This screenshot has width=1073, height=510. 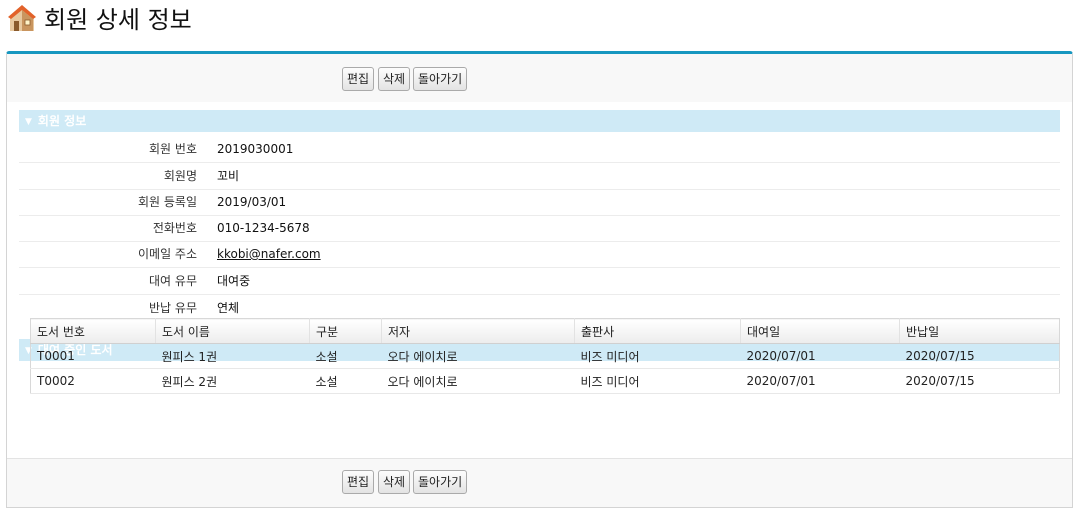 What do you see at coordinates (22, 18) in the screenshot?
I see `house-icon` at bounding box center [22, 18].